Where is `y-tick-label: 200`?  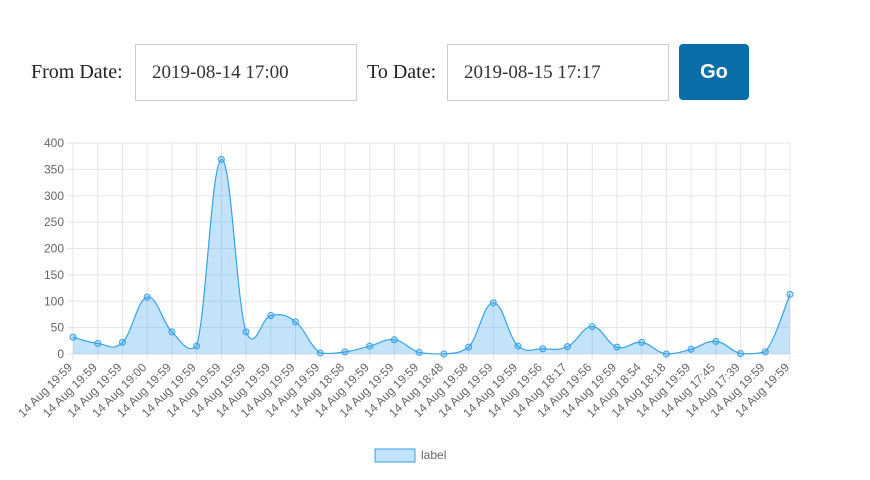
y-tick-label: 200 is located at coordinates (54, 249).